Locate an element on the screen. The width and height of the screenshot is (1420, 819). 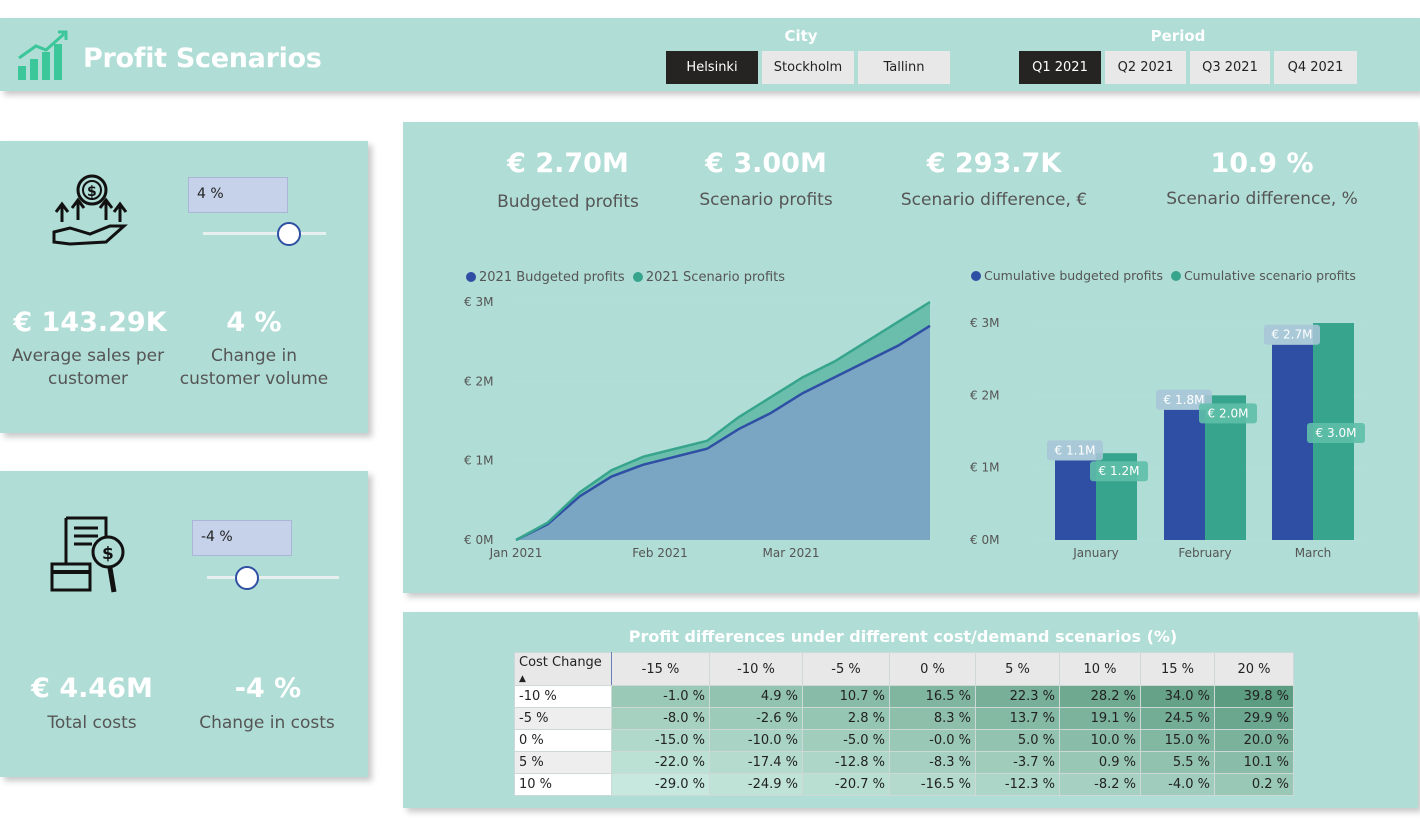
area-y-tick-label: € 0M is located at coordinates (478, 540).